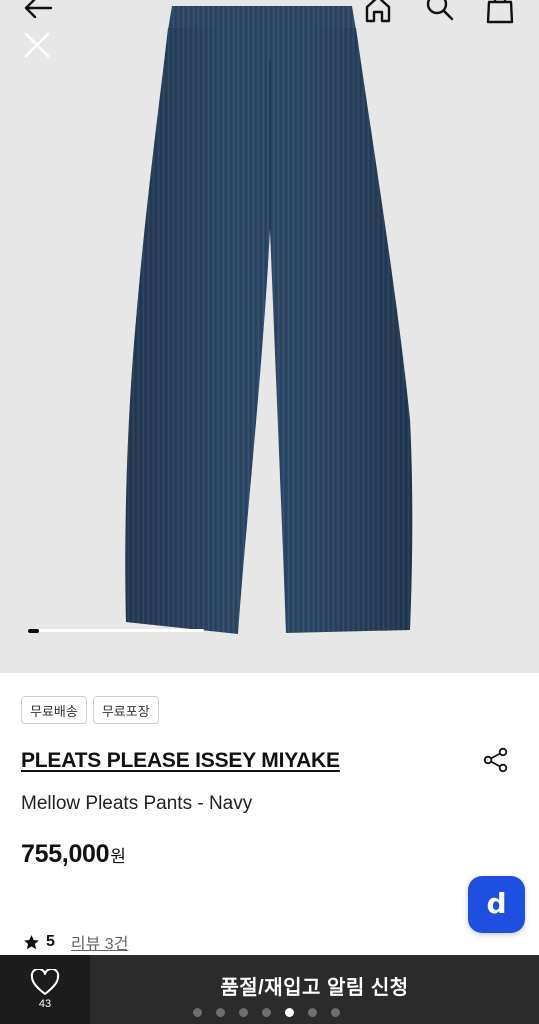 The width and height of the screenshot is (539, 1024). What do you see at coordinates (137, 803) in the screenshot?
I see `product-name: Mellow Pleats Pants - Navy` at bounding box center [137, 803].